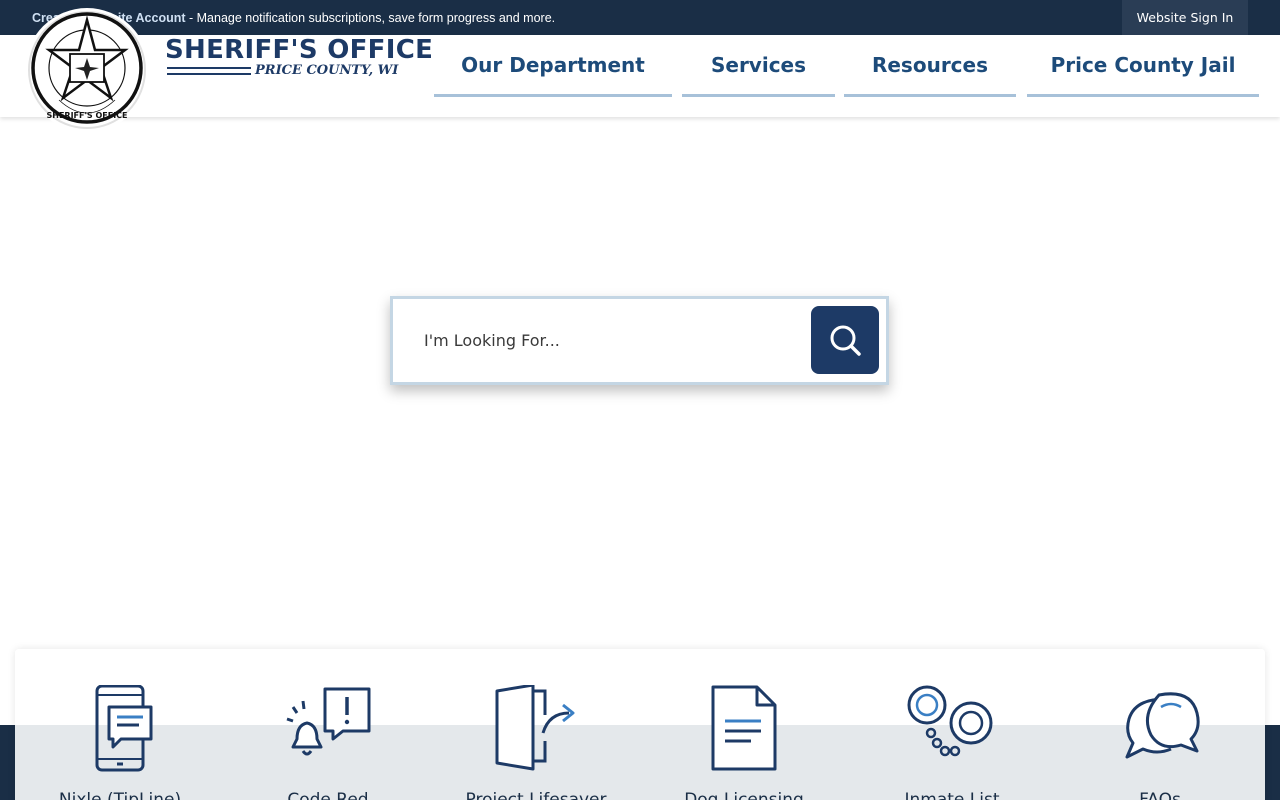  I want to click on nav-label: Price County Jail, so click(1143, 64).